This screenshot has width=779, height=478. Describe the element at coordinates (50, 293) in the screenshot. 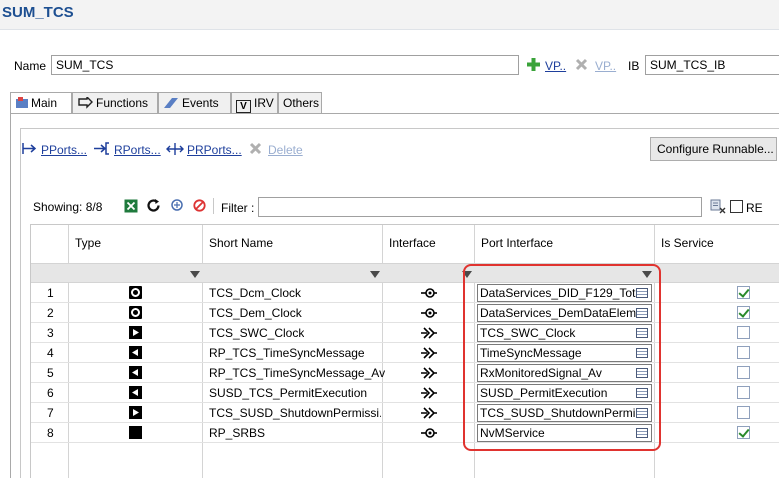

I see `row-number: 1` at that location.